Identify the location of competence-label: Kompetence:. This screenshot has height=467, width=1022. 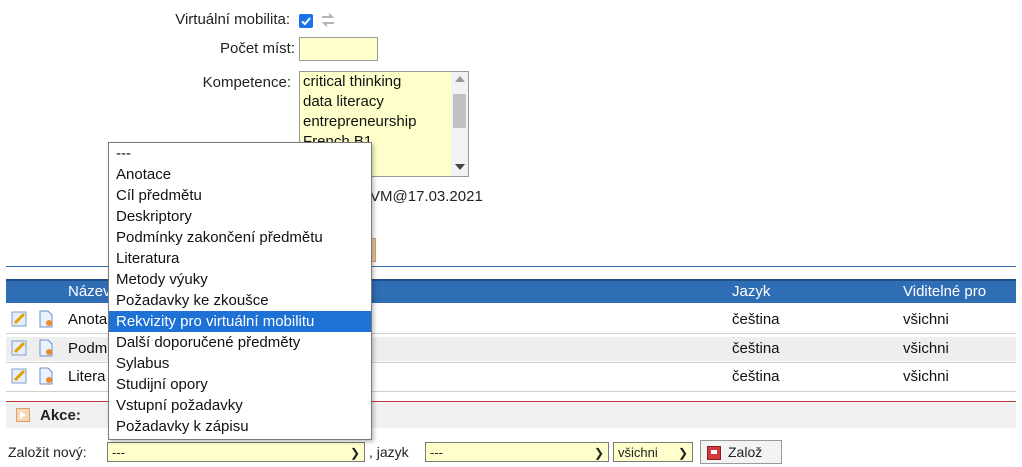
(246, 82).